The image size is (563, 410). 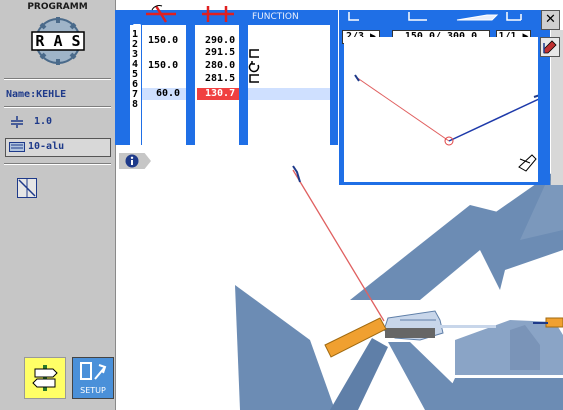 I want to click on program-label: PROGRAMM, so click(x=57, y=7).